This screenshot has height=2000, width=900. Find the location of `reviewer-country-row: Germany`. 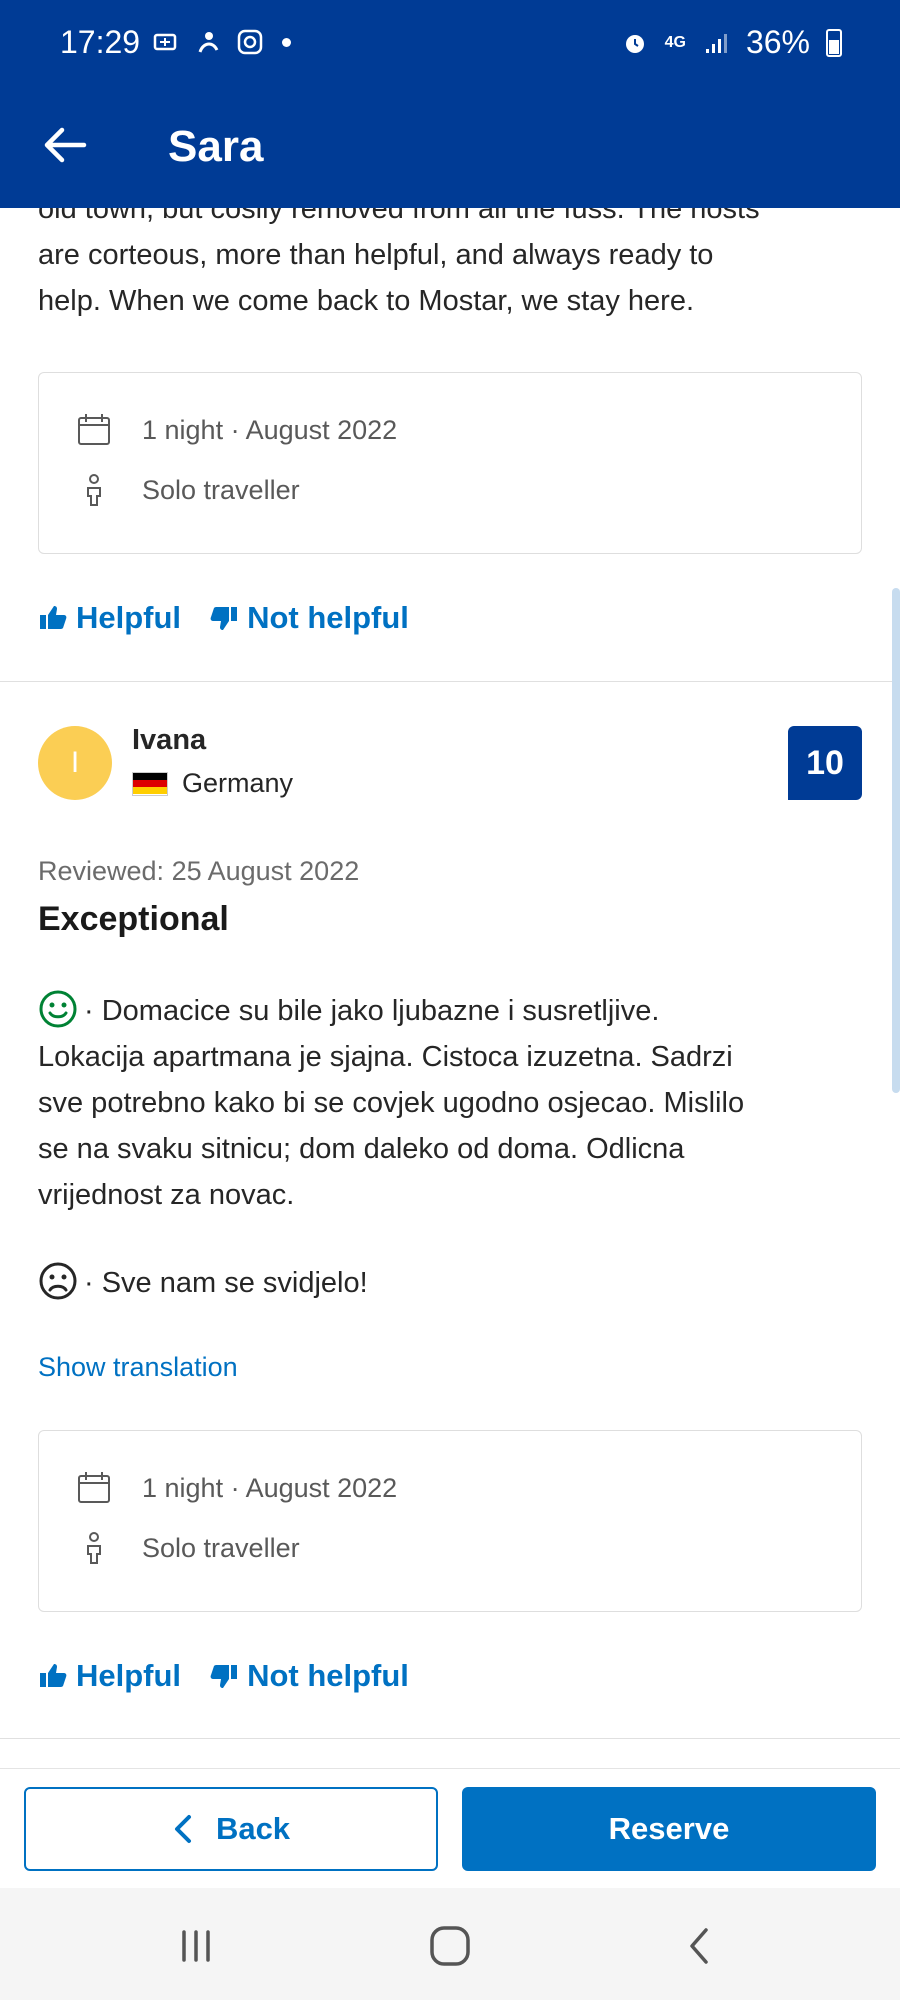

reviewer-country-row: Germany is located at coordinates (212, 783).